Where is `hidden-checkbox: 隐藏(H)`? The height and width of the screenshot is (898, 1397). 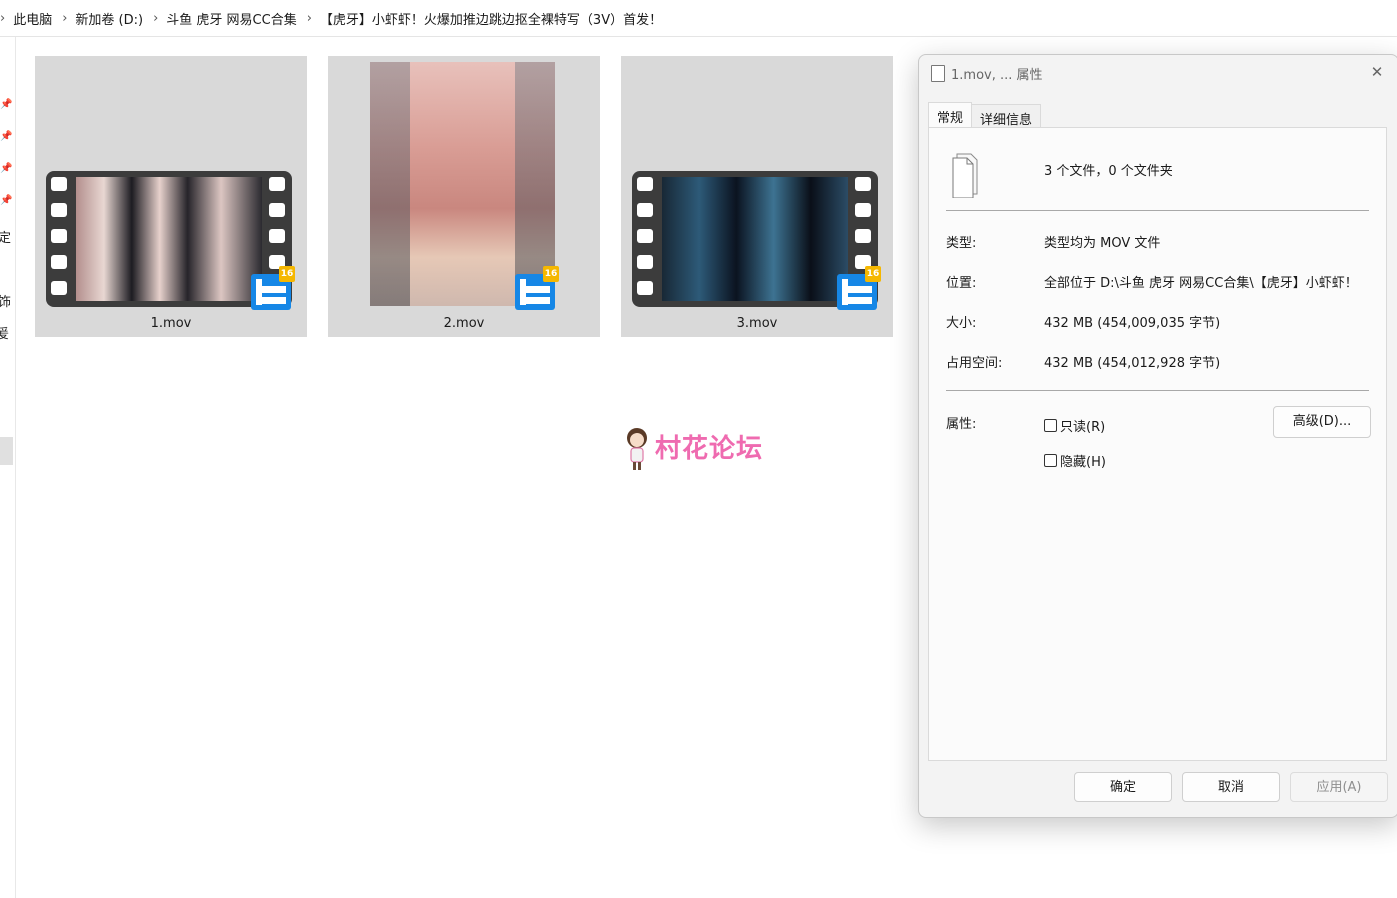 hidden-checkbox: 隐藏(H) is located at coordinates (1075, 460).